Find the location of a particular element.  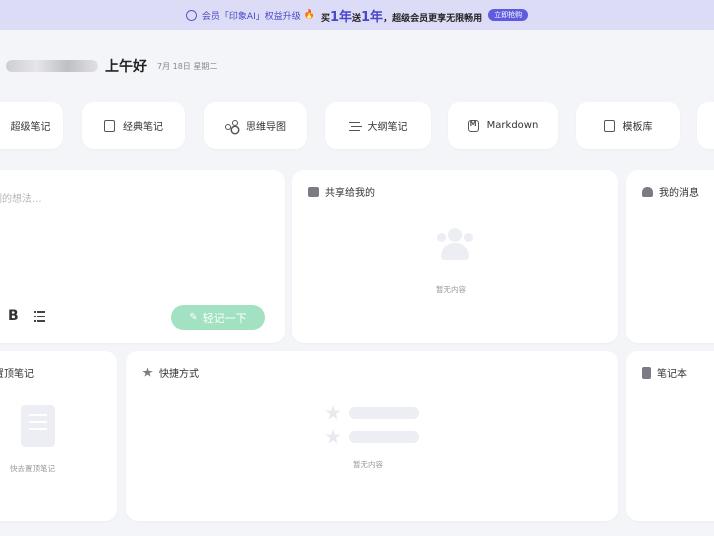

greeting-row: 上午好 7月 18日 星期二 is located at coordinates (108, 66).